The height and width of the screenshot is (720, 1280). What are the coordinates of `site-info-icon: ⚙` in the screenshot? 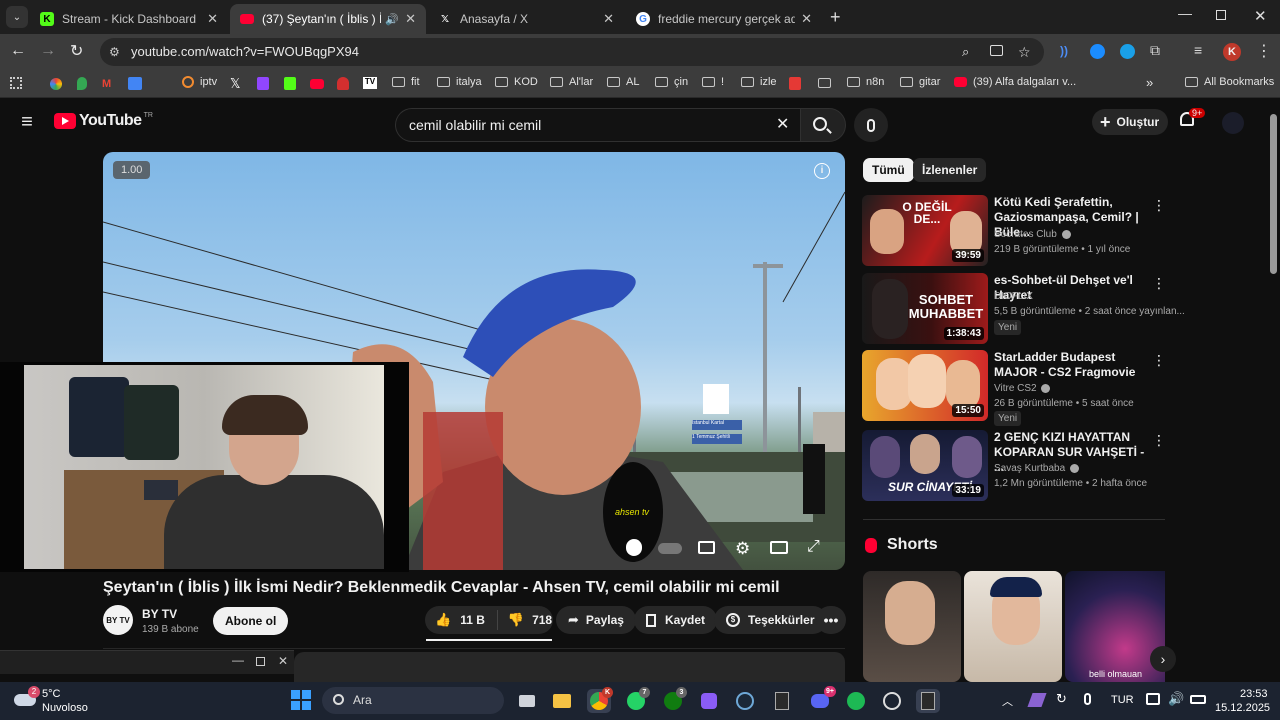 It's located at (114, 52).